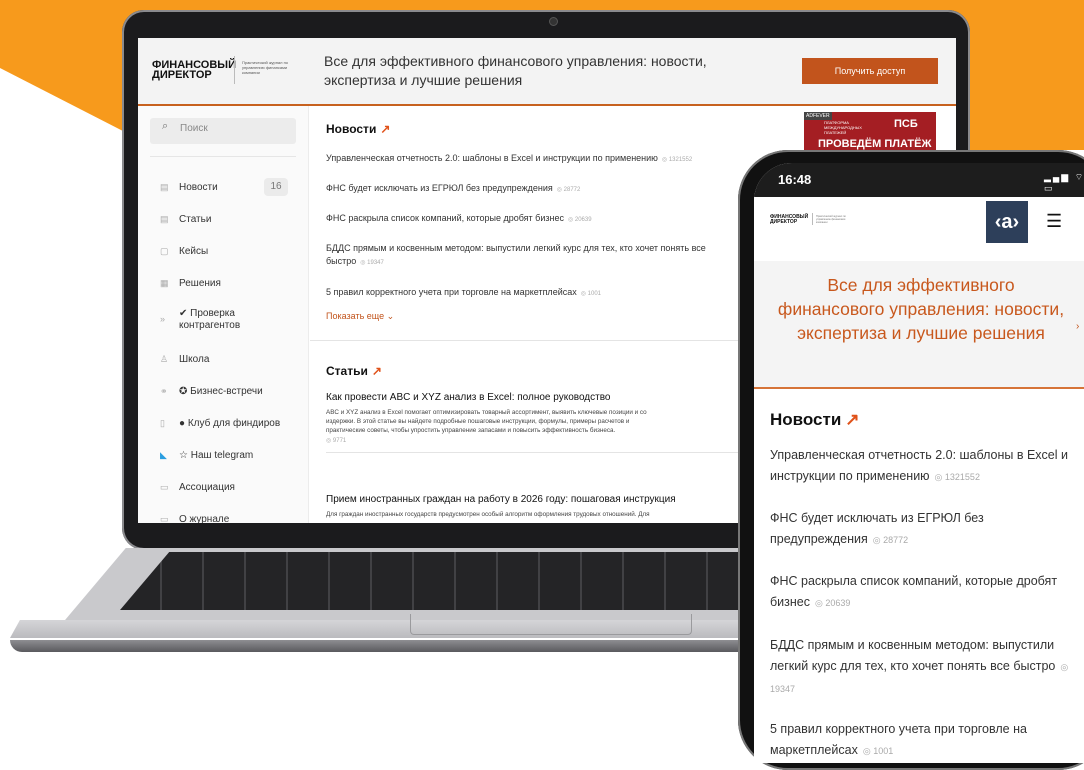  What do you see at coordinates (1007, 222) in the screenshot?
I see `brand-icon: ‹a›` at bounding box center [1007, 222].